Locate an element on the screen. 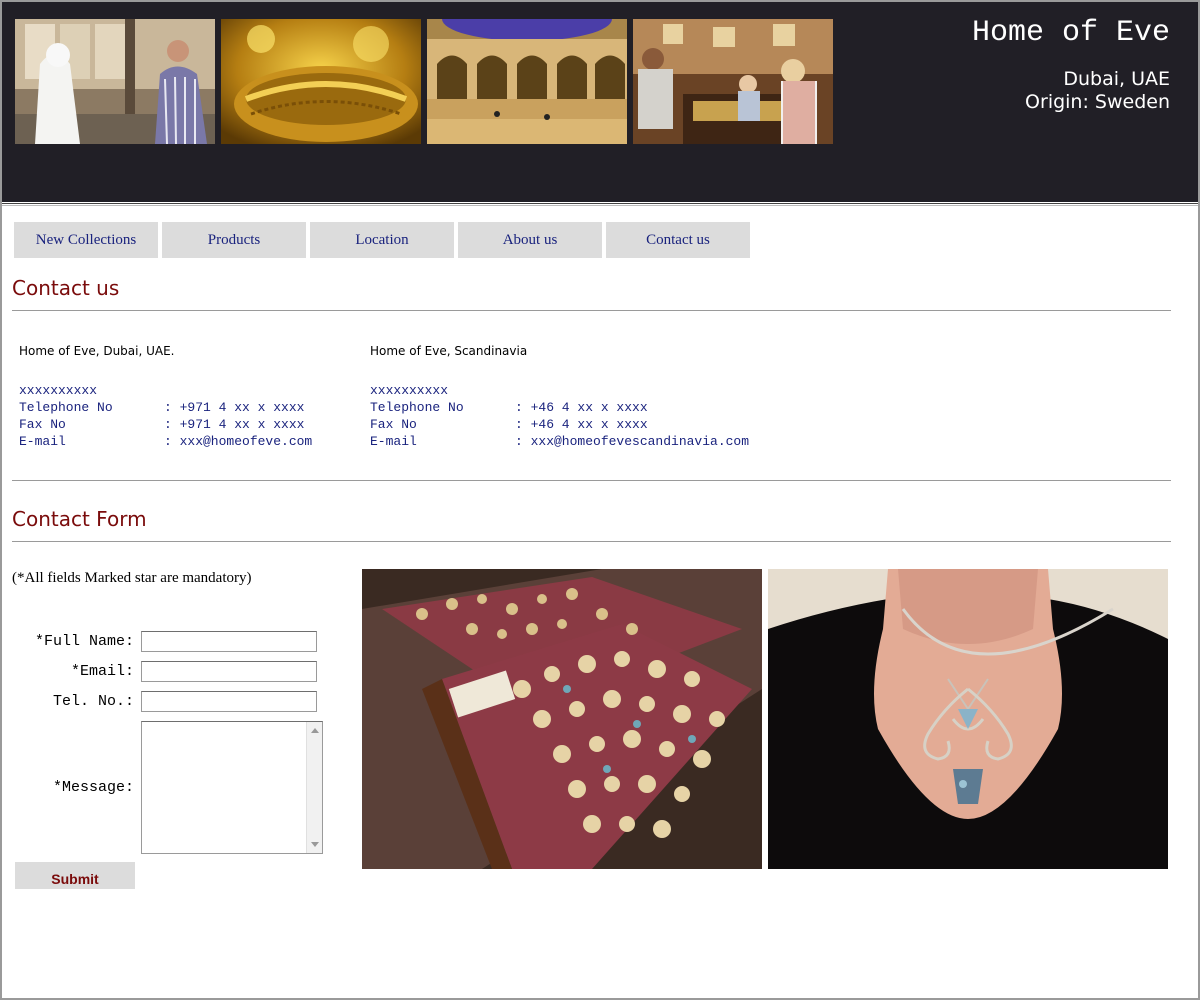 The image size is (1200, 1000). email-link: : xxx@homeofevescandinavia.com is located at coordinates (632, 441).